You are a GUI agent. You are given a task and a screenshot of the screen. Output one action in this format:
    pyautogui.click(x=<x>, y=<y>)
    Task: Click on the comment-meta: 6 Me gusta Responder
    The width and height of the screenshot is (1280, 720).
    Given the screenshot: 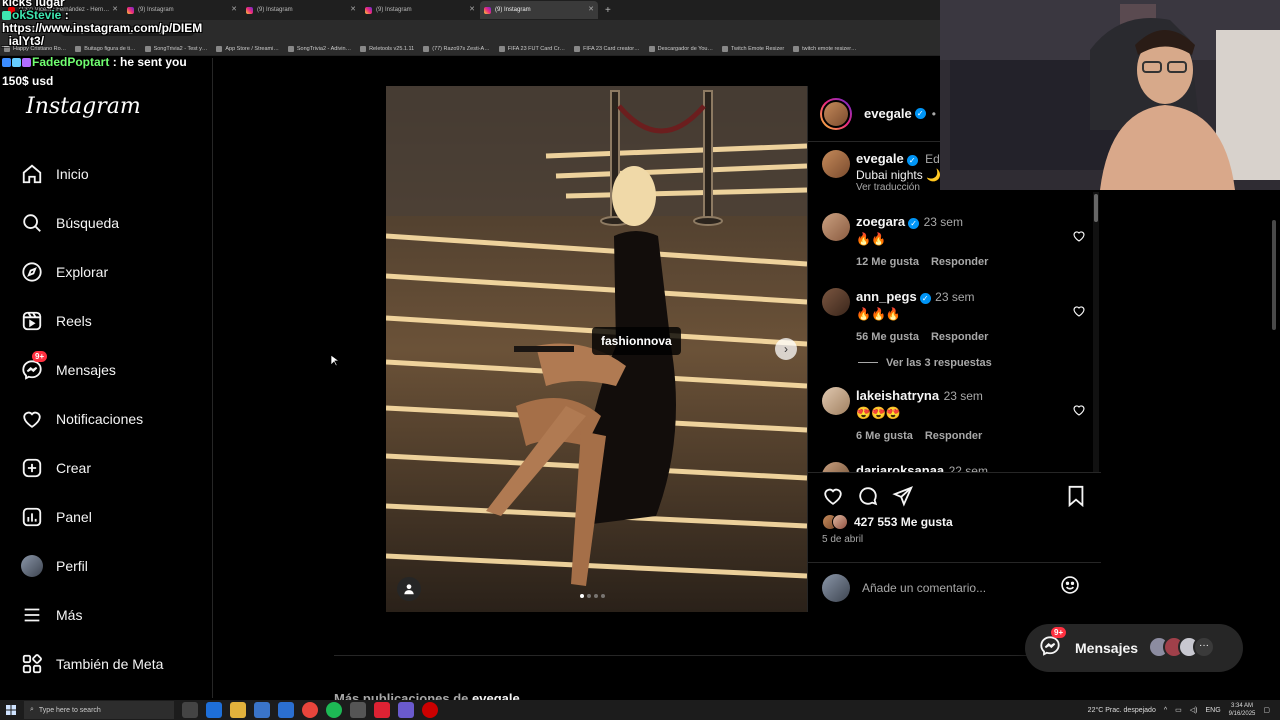 What is the action you would take?
    pyautogui.click(x=961, y=436)
    